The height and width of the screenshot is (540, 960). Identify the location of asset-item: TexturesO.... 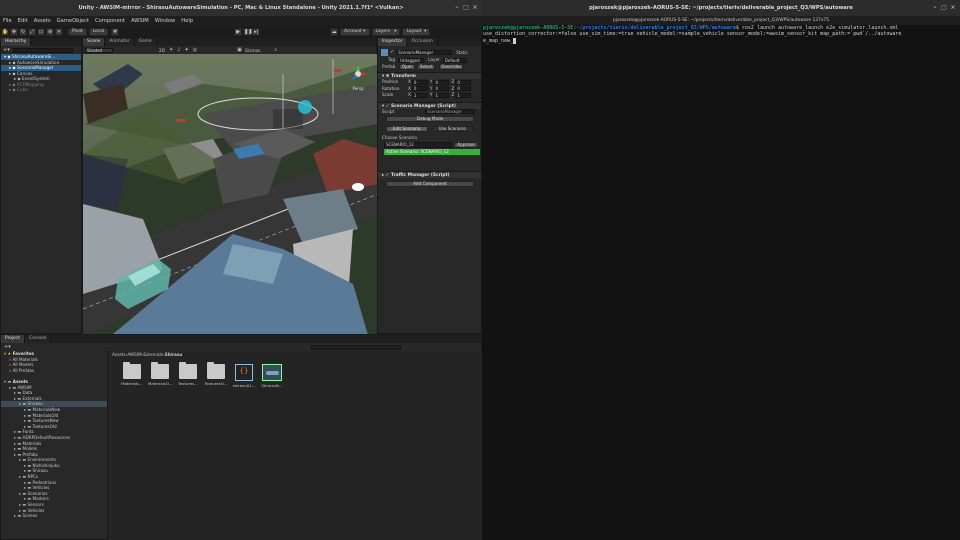
(216, 374).